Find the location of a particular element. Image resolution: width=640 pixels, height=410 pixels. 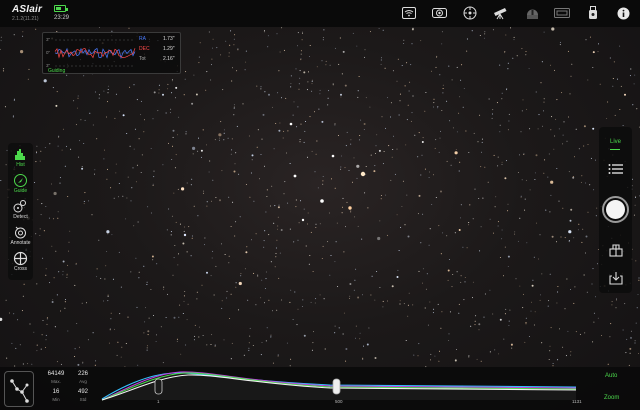

svg-text: 3" is located at coordinates (48, 39).